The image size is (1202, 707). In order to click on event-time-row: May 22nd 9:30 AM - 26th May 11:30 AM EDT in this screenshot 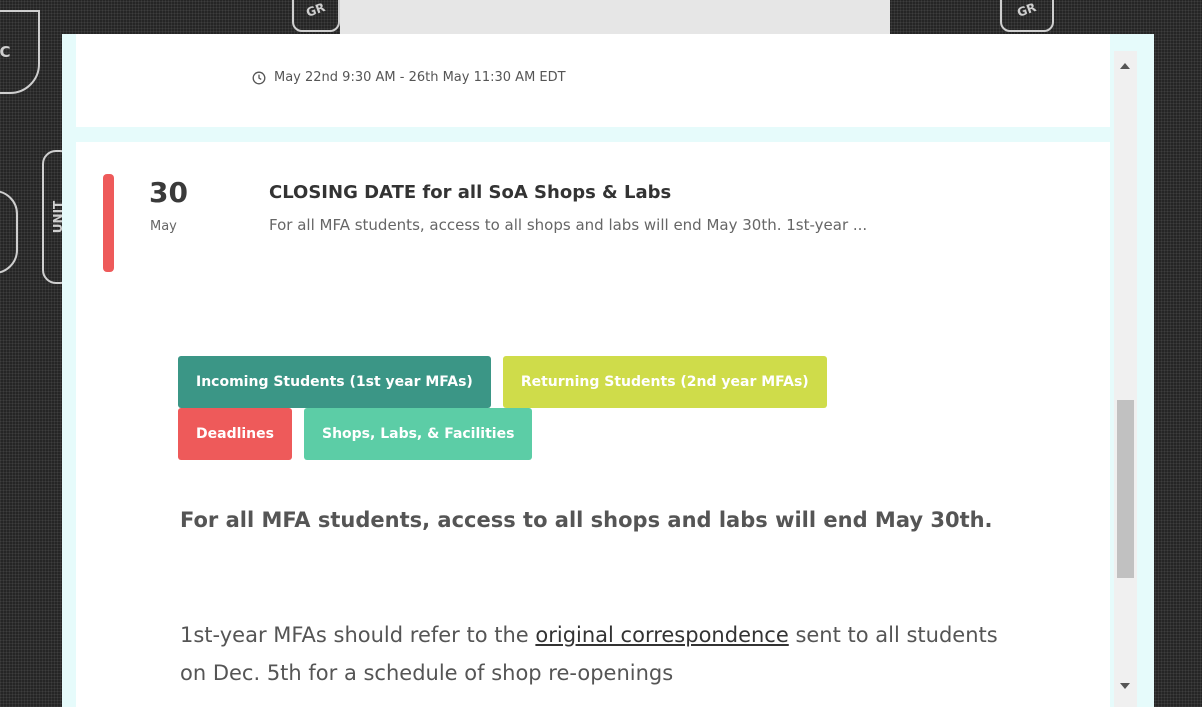, I will do `click(409, 77)`.